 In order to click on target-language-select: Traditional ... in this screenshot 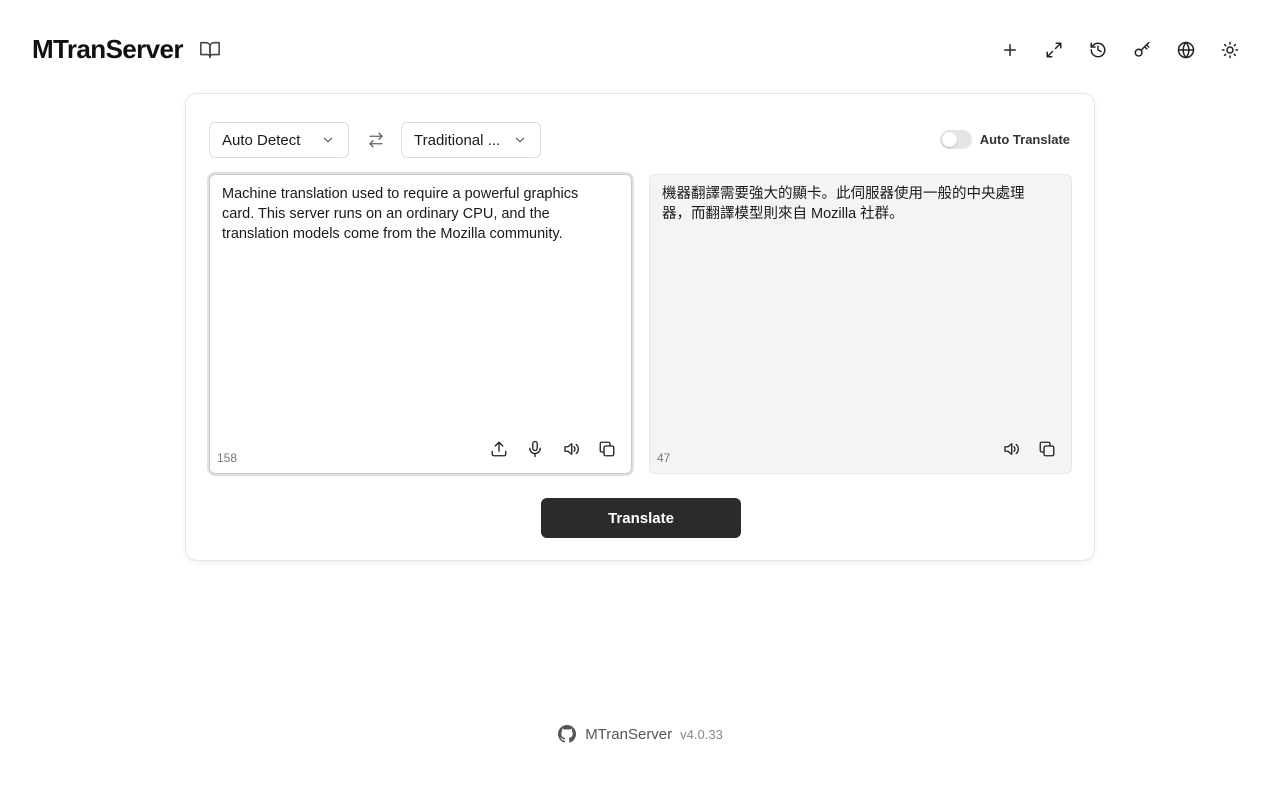, I will do `click(471, 140)`.